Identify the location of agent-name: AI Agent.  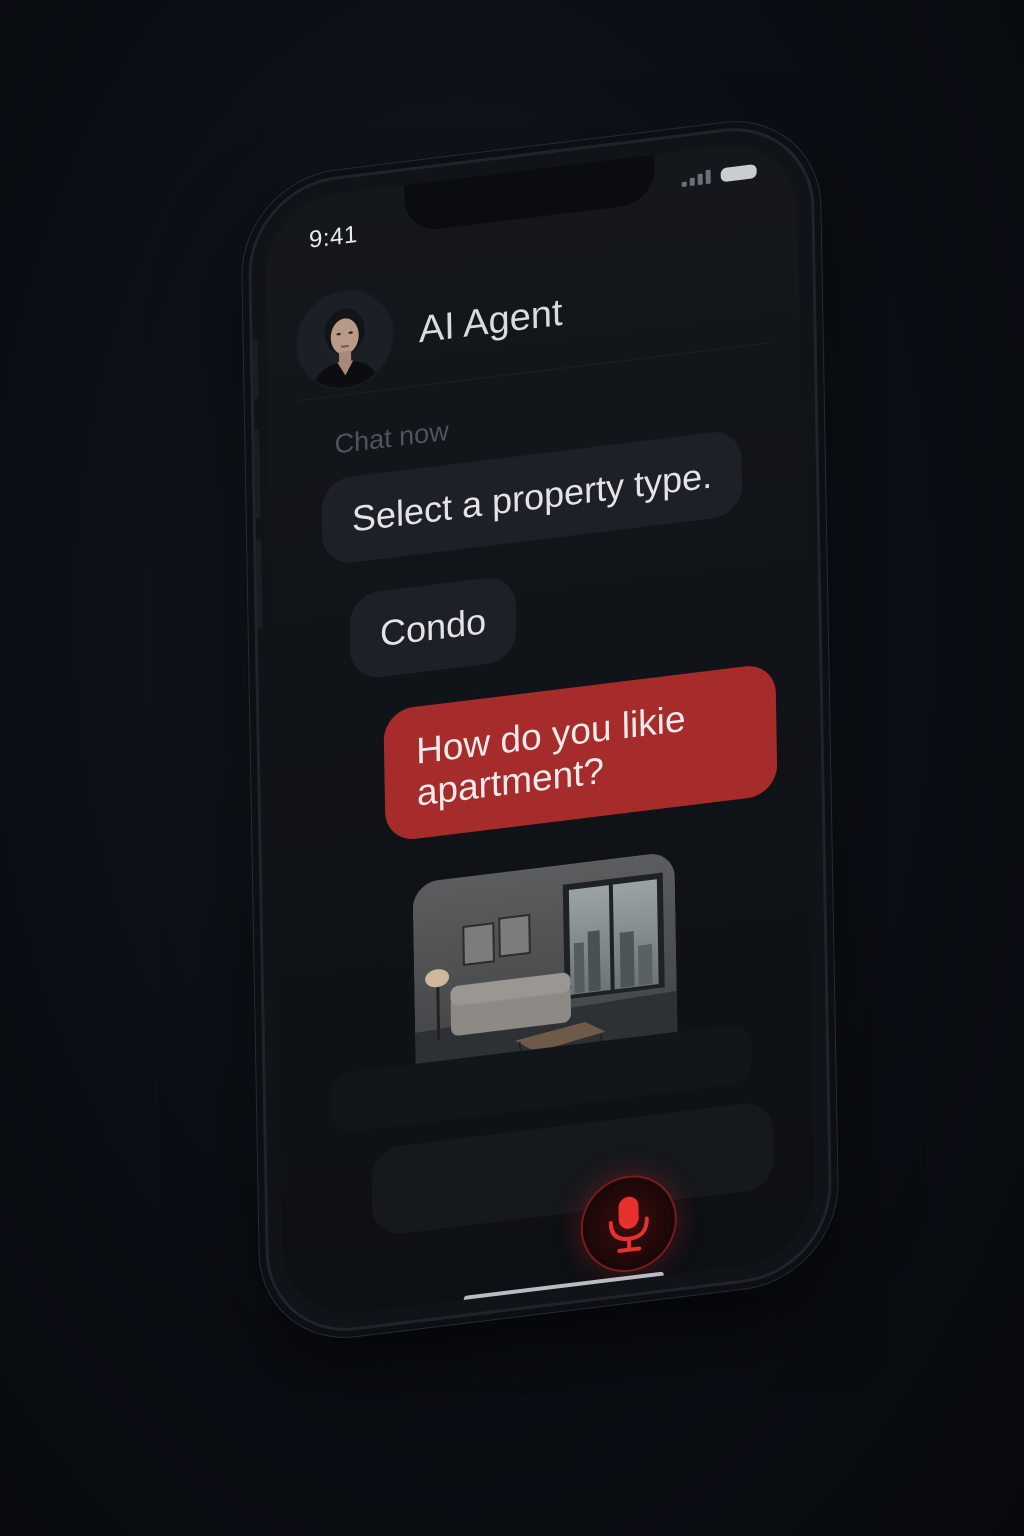
(490, 321).